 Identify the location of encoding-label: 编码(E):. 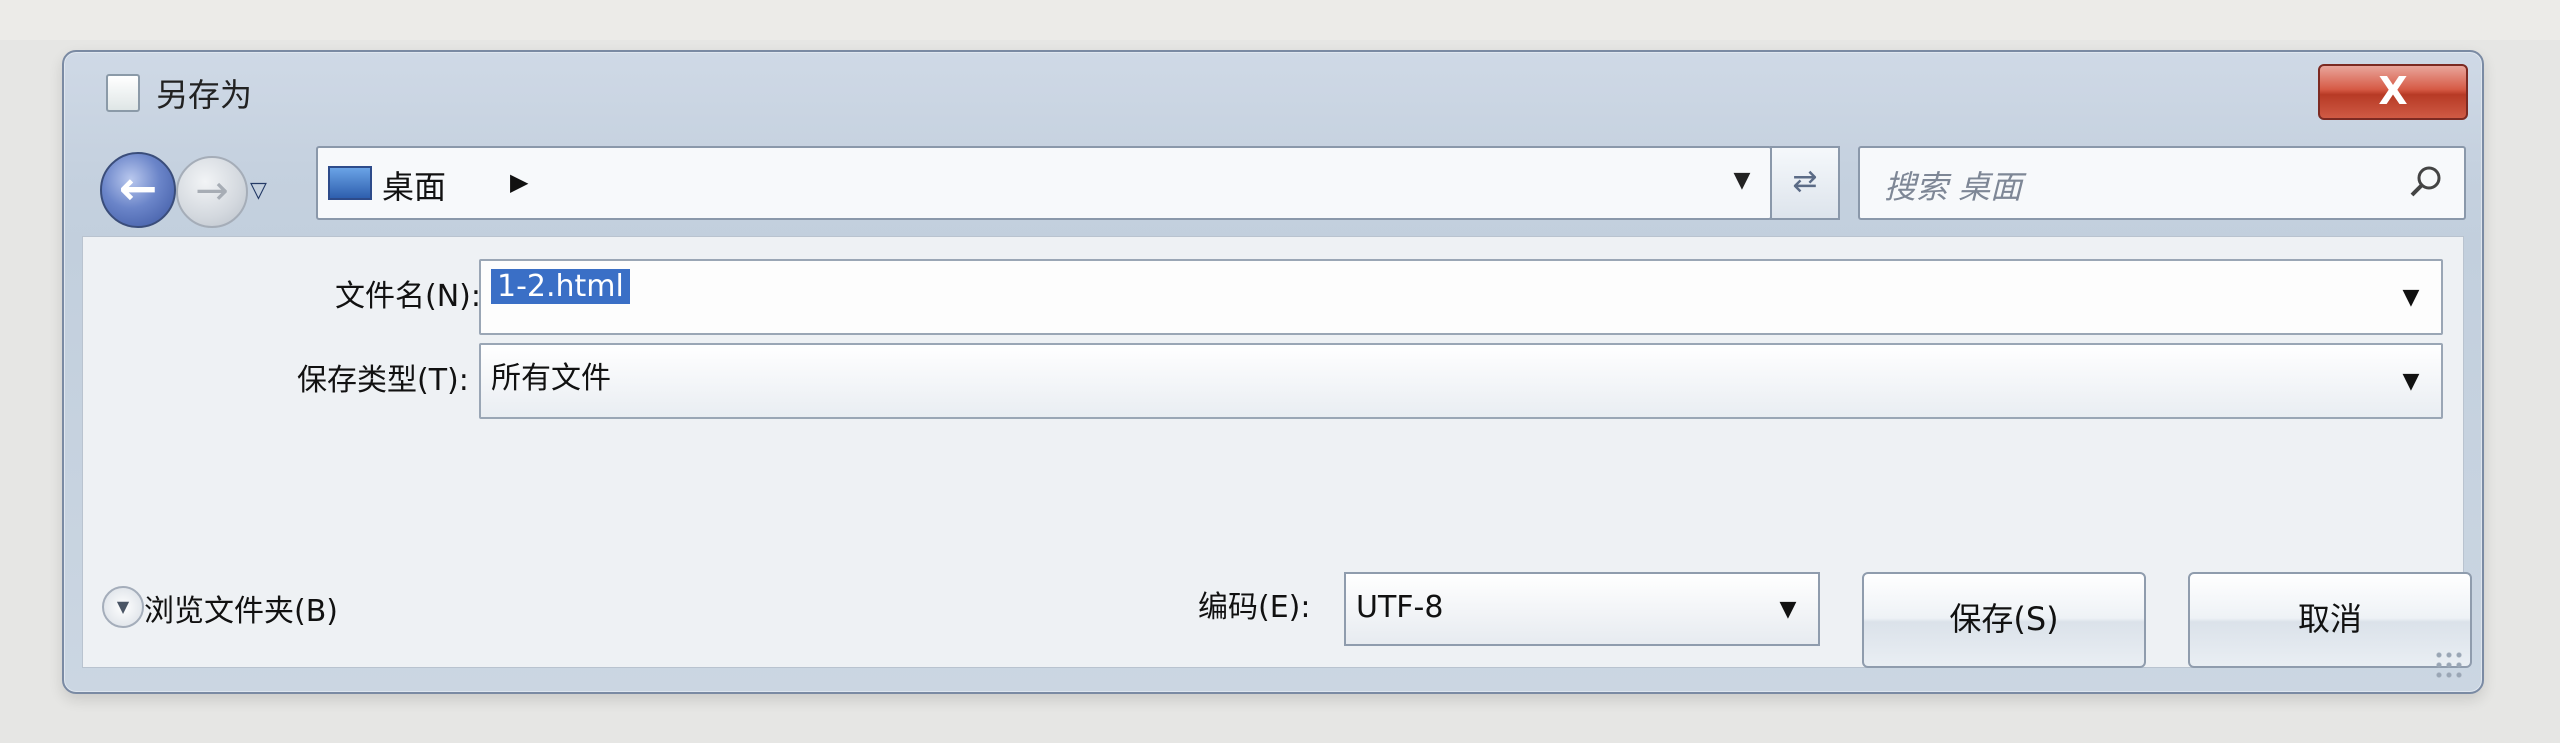
(1254, 607).